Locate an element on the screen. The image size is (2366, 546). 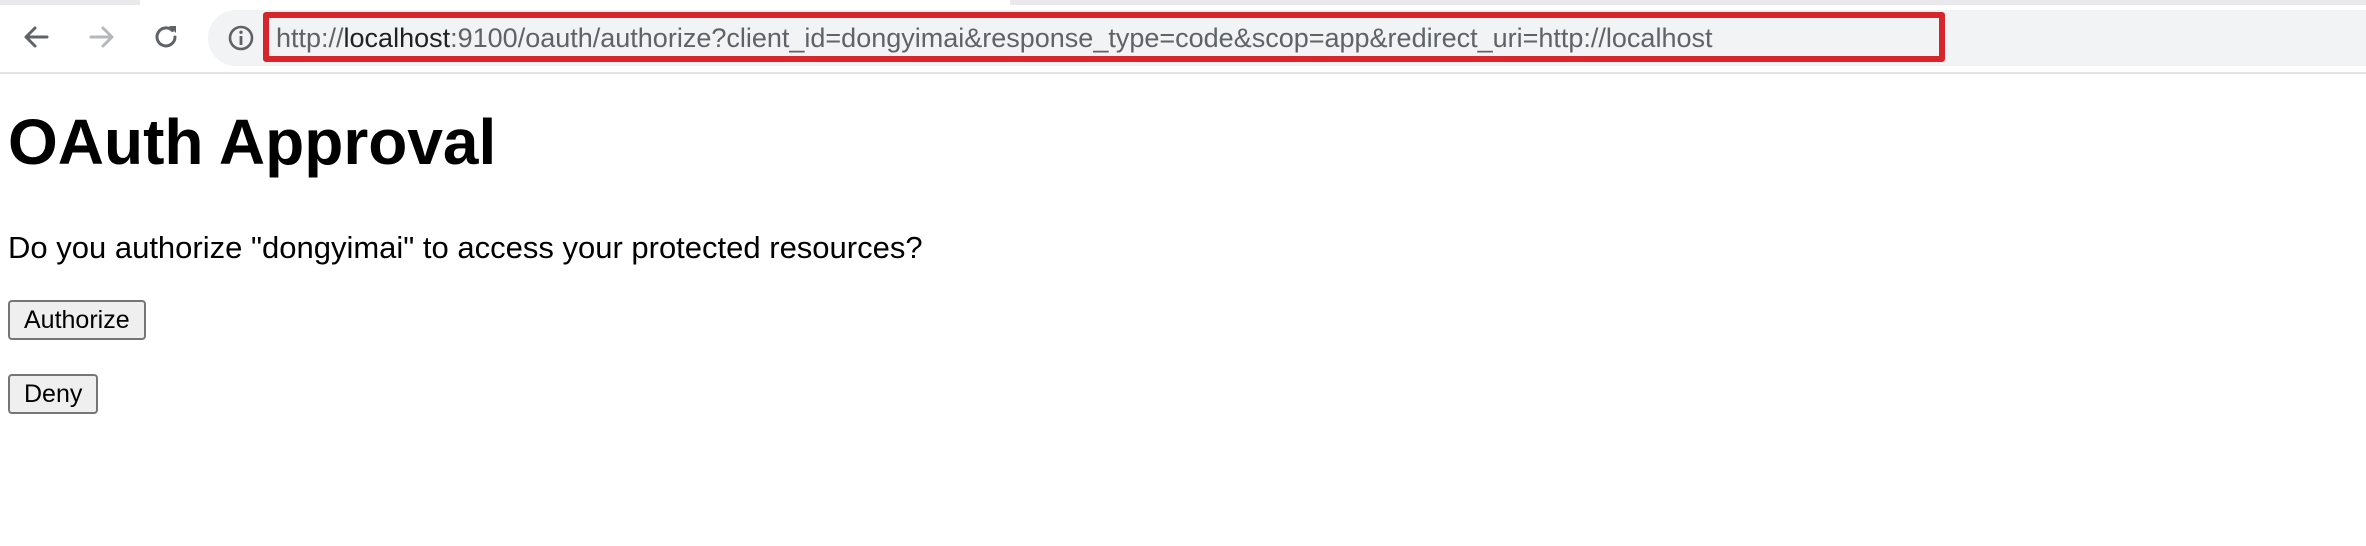
page-title: OAuth Approval is located at coordinates (252, 142).